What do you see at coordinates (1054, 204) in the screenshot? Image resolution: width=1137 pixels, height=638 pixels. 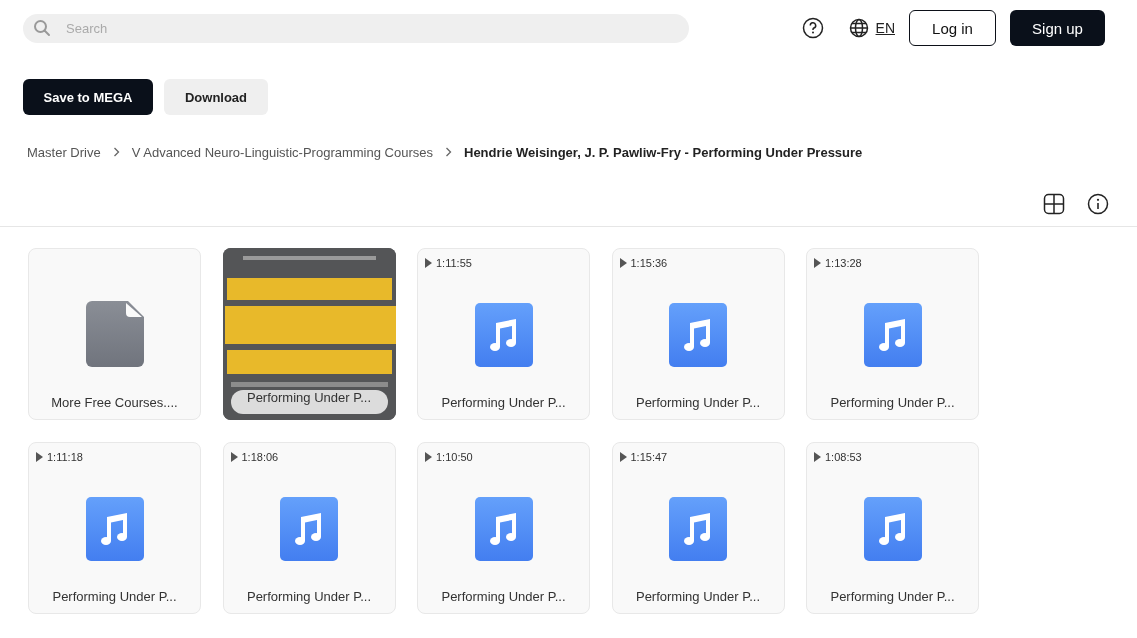 I see `grid-view-icon` at bounding box center [1054, 204].